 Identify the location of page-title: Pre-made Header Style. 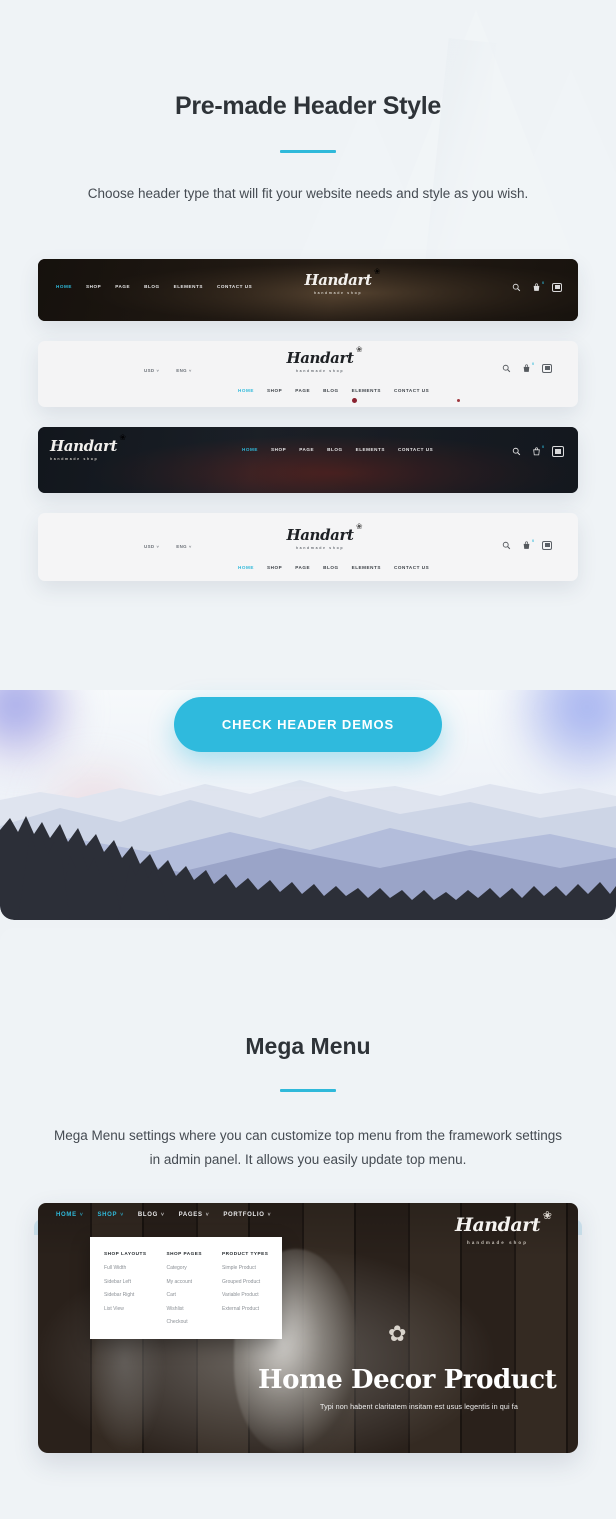
(308, 106).